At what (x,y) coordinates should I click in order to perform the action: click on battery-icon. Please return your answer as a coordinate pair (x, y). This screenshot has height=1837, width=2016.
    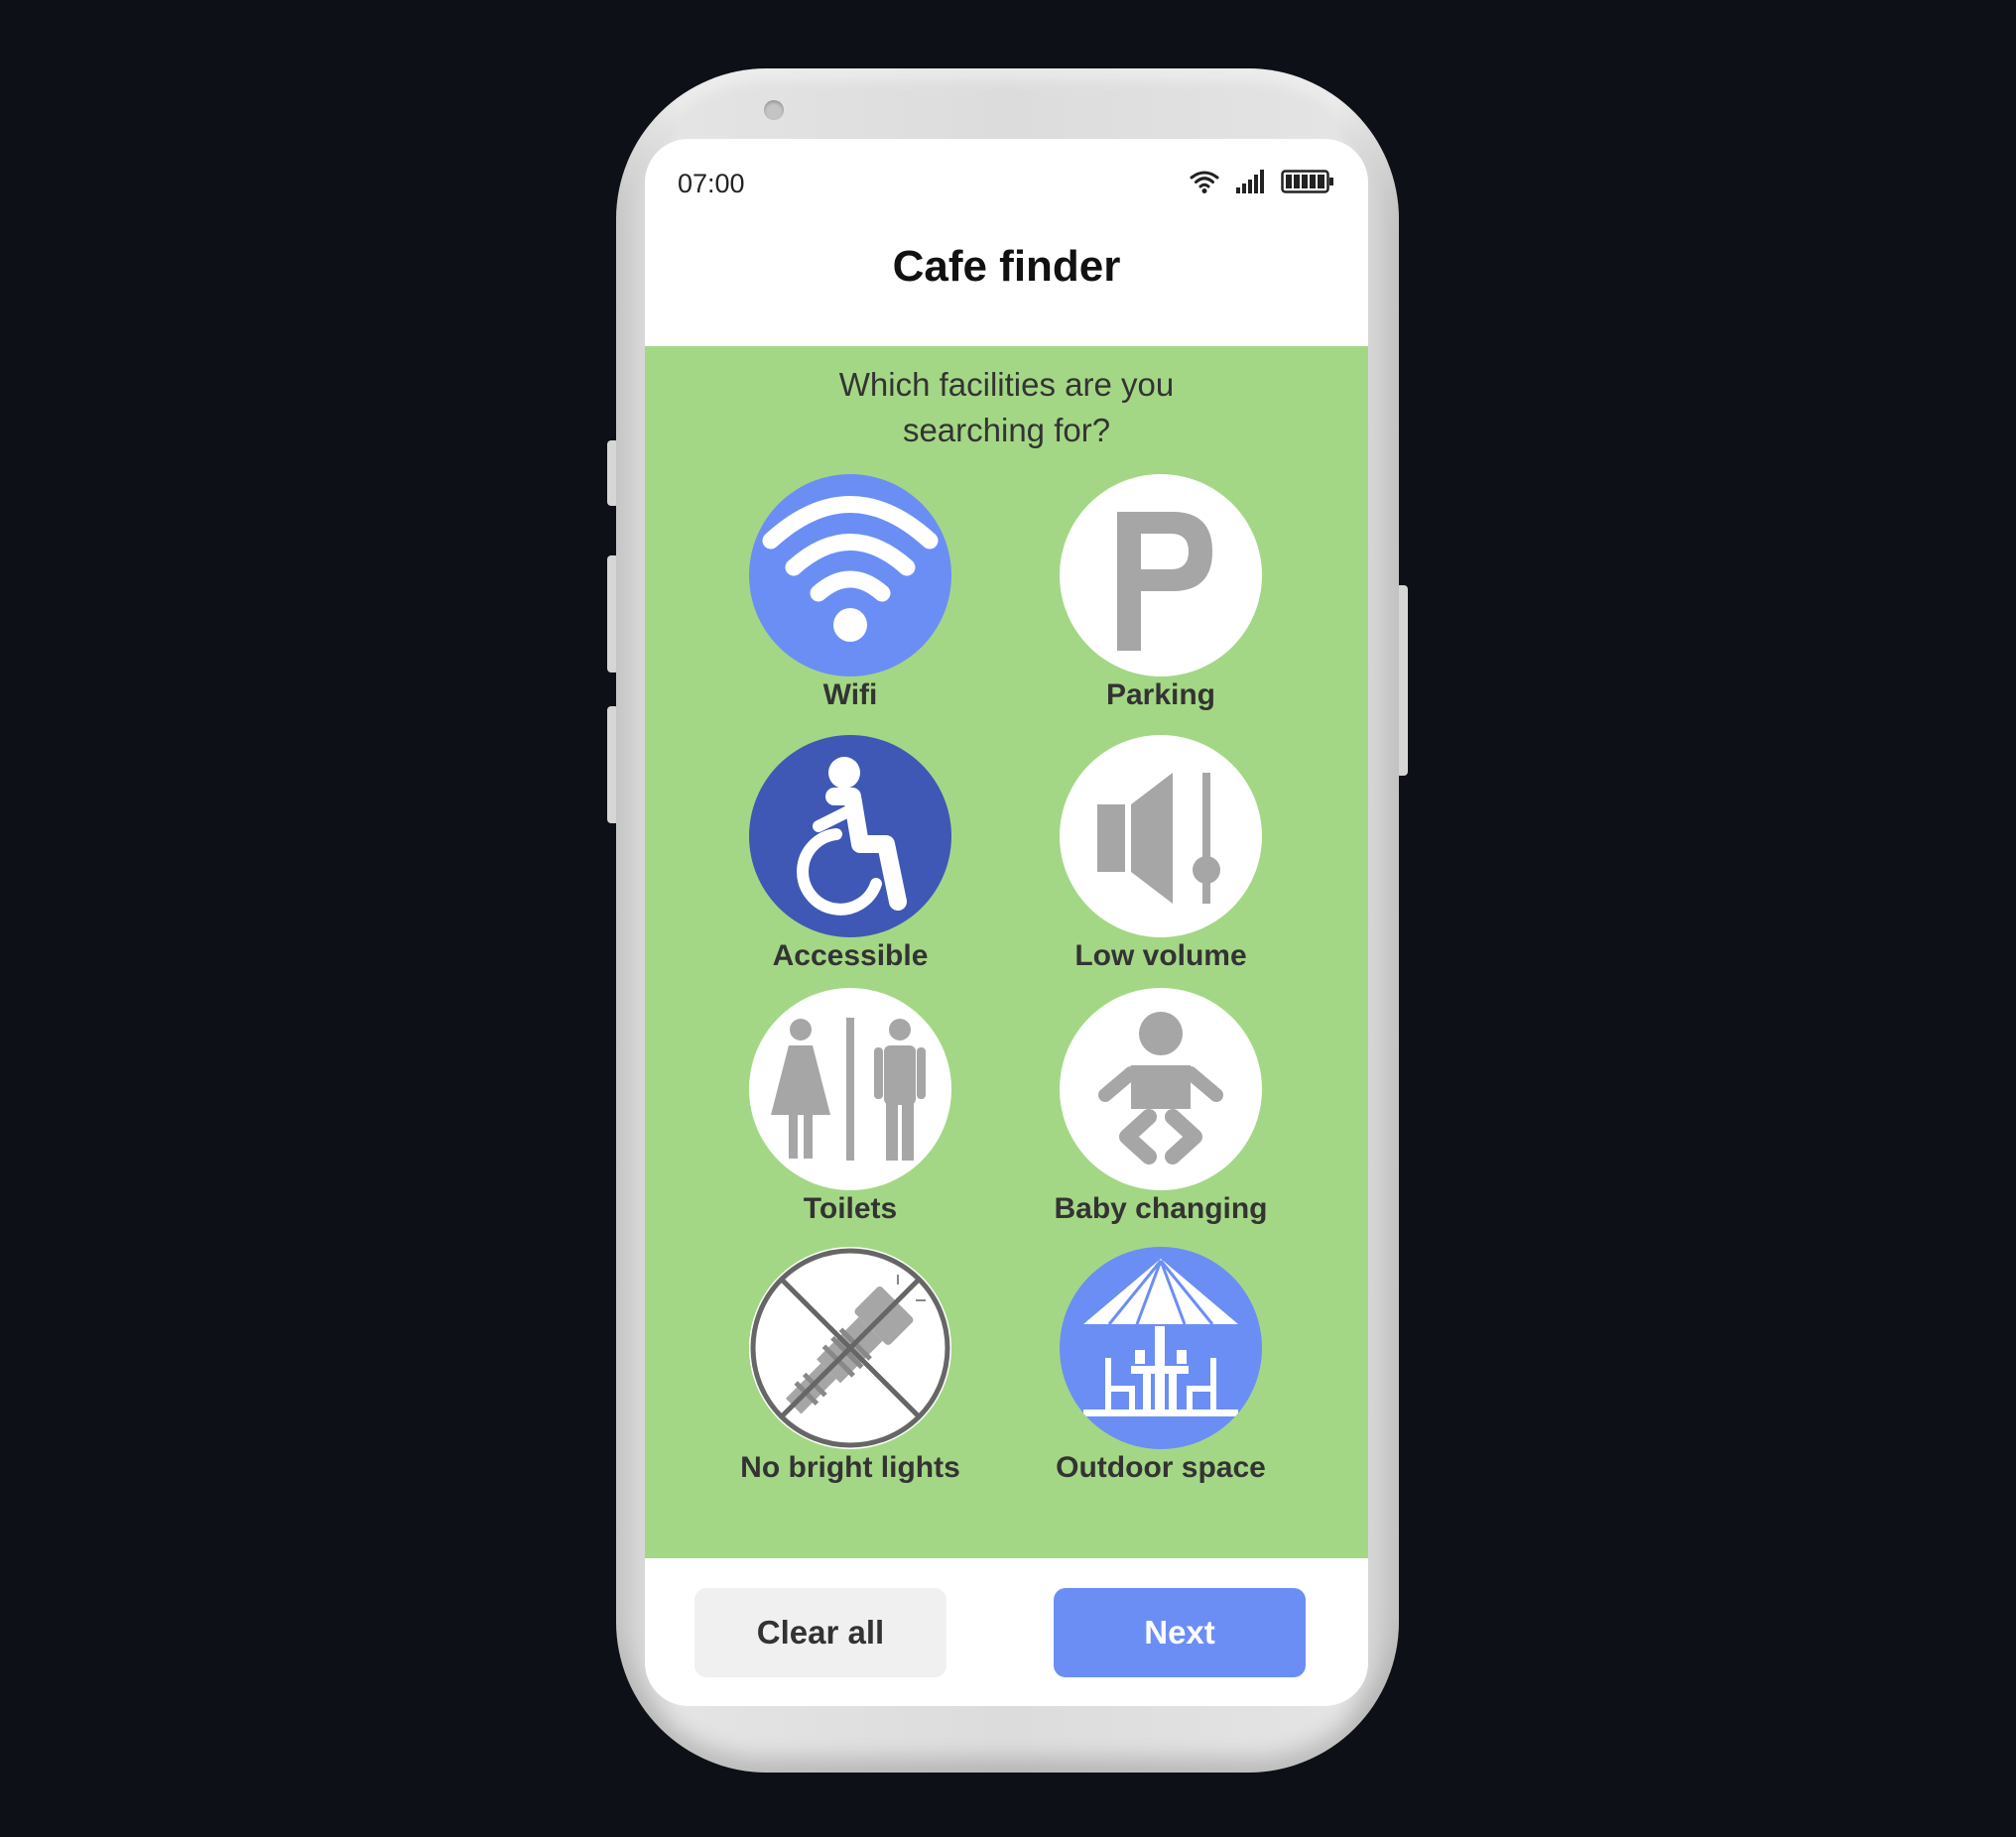
    Looking at the image, I should click on (1307, 184).